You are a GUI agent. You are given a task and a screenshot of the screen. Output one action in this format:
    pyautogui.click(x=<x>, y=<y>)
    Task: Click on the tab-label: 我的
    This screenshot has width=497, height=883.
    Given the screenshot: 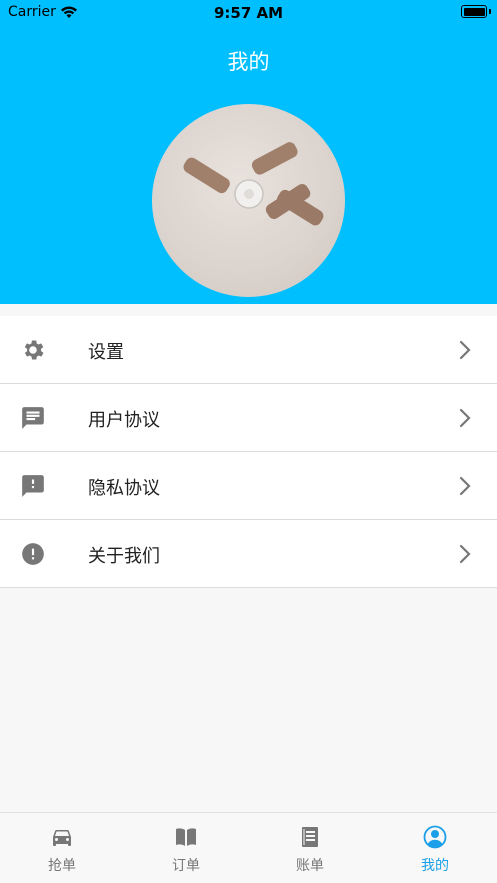 What is the action you would take?
    pyautogui.click(x=435, y=866)
    